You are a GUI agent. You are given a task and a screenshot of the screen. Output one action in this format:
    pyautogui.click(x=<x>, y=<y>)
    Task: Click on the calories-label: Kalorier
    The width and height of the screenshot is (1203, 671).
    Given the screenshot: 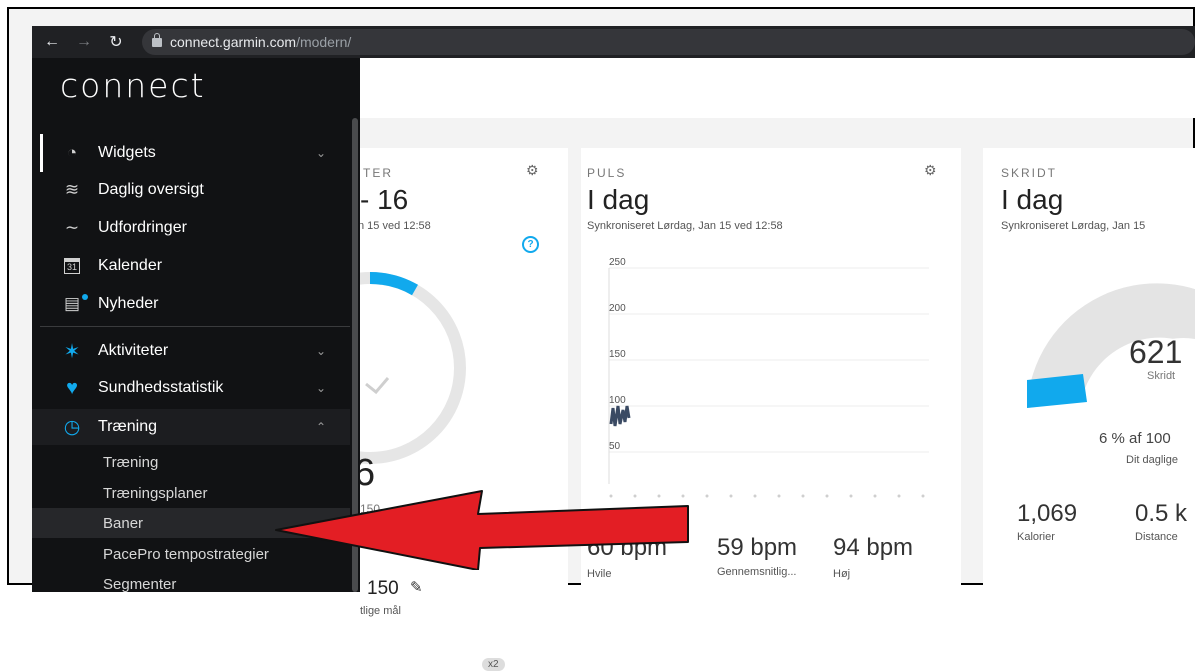 What is the action you would take?
    pyautogui.click(x=1036, y=537)
    